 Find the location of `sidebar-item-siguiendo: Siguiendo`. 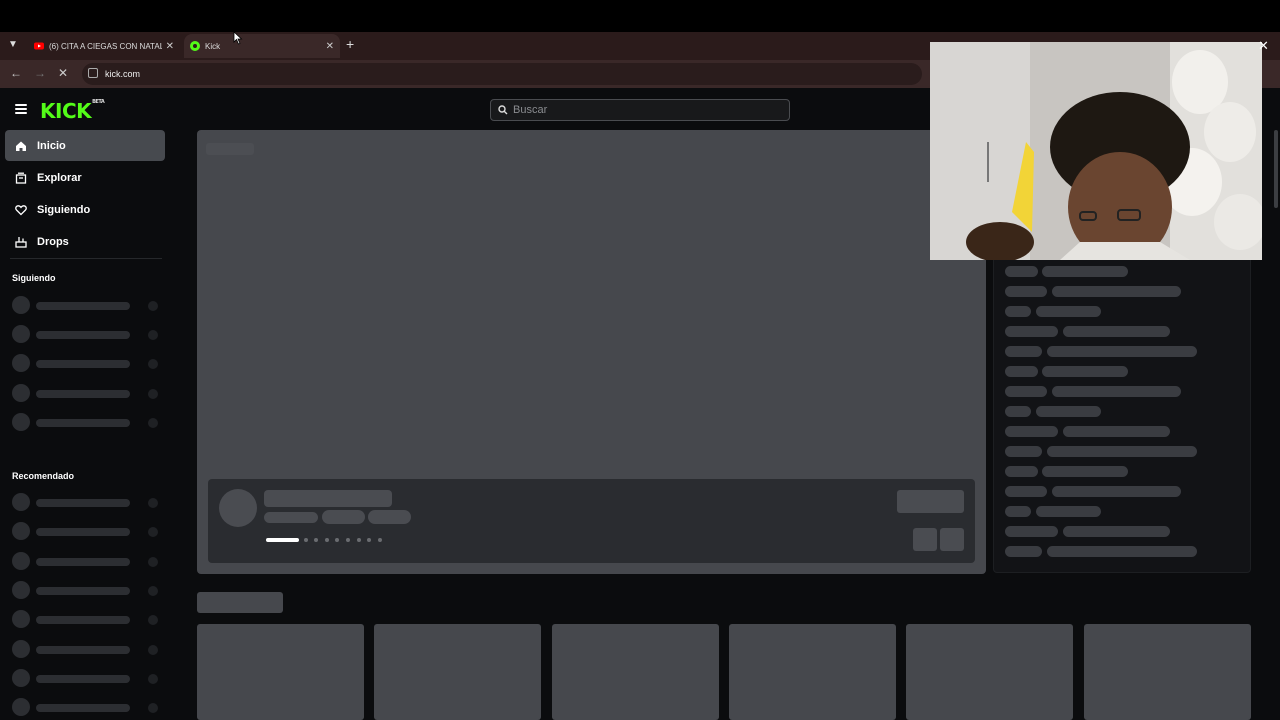

sidebar-item-siguiendo: Siguiendo is located at coordinates (85, 209).